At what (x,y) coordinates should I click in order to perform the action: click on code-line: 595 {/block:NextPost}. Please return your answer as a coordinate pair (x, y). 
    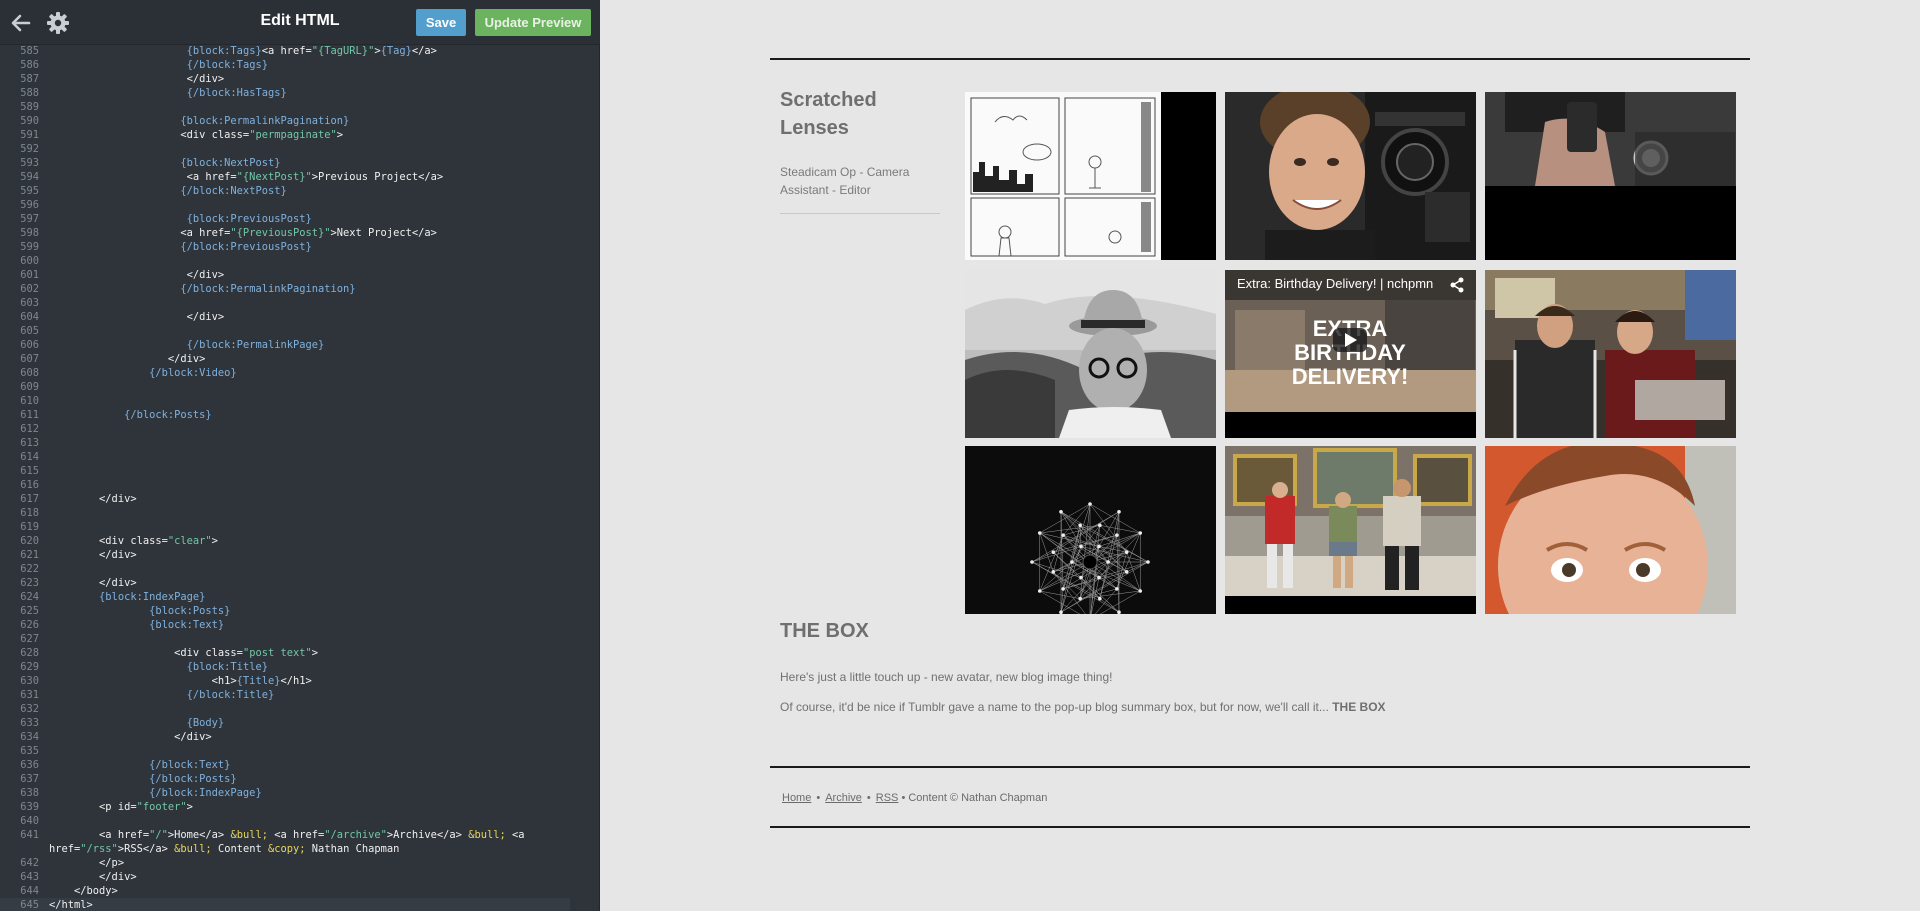
    Looking at the image, I should click on (300, 191).